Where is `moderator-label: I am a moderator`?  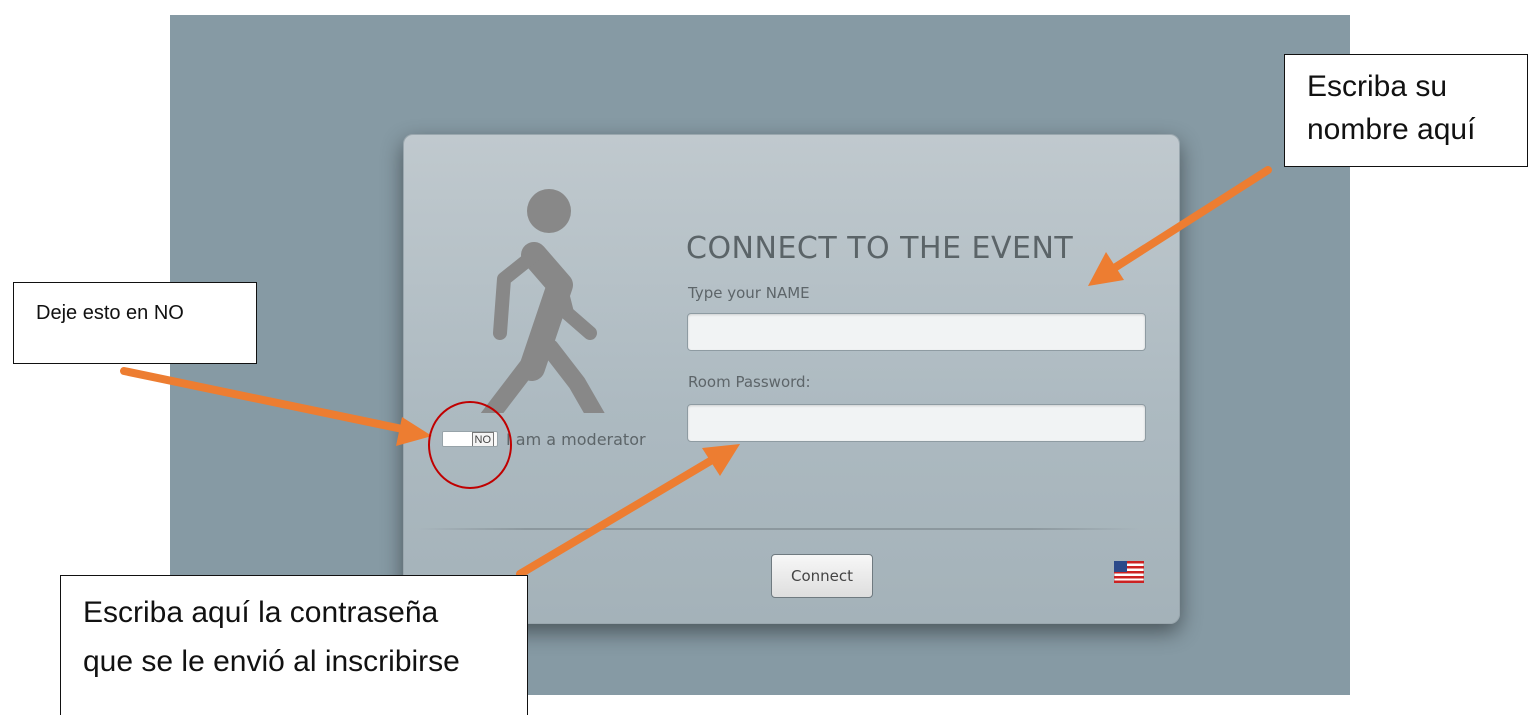
moderator-label: I am a moderator is located at coordinates (576, 439).